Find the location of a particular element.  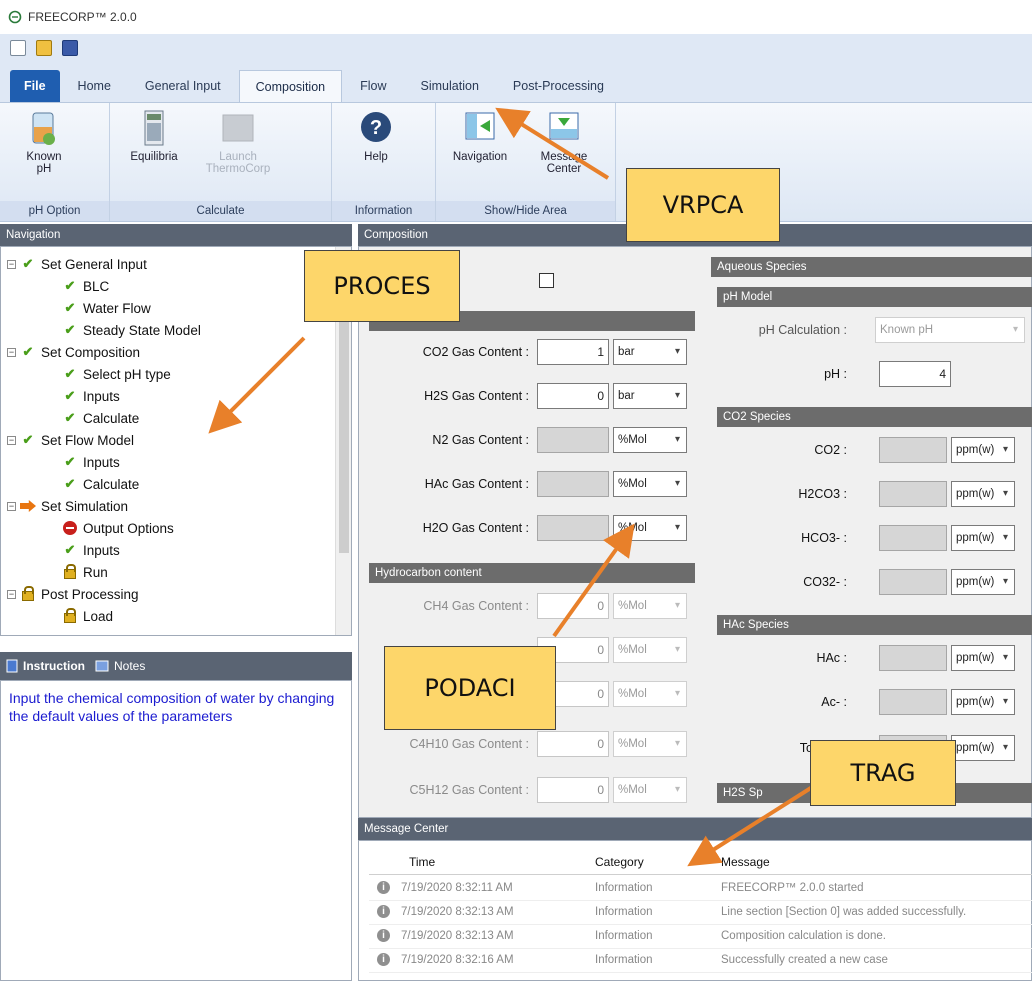

proces-arrow is located at coordinates (257, 385).